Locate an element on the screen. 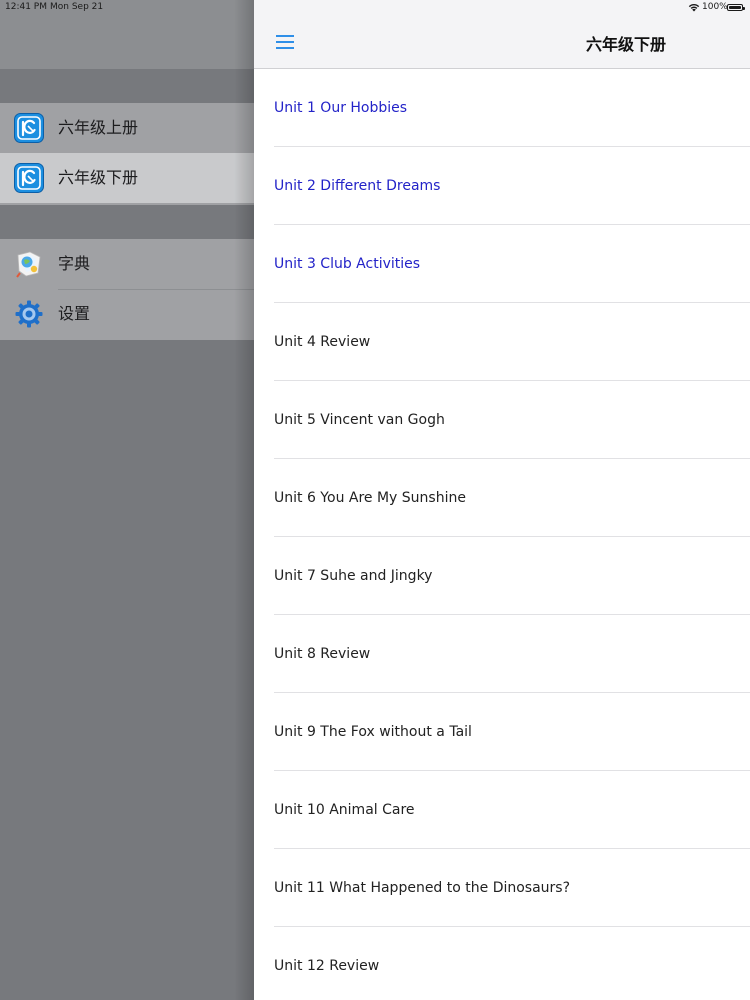 The height and width of the screenshot is (1000, 750). unit-label: Unit 5 Vincent van Gogh is located at coordinates (359, 420).